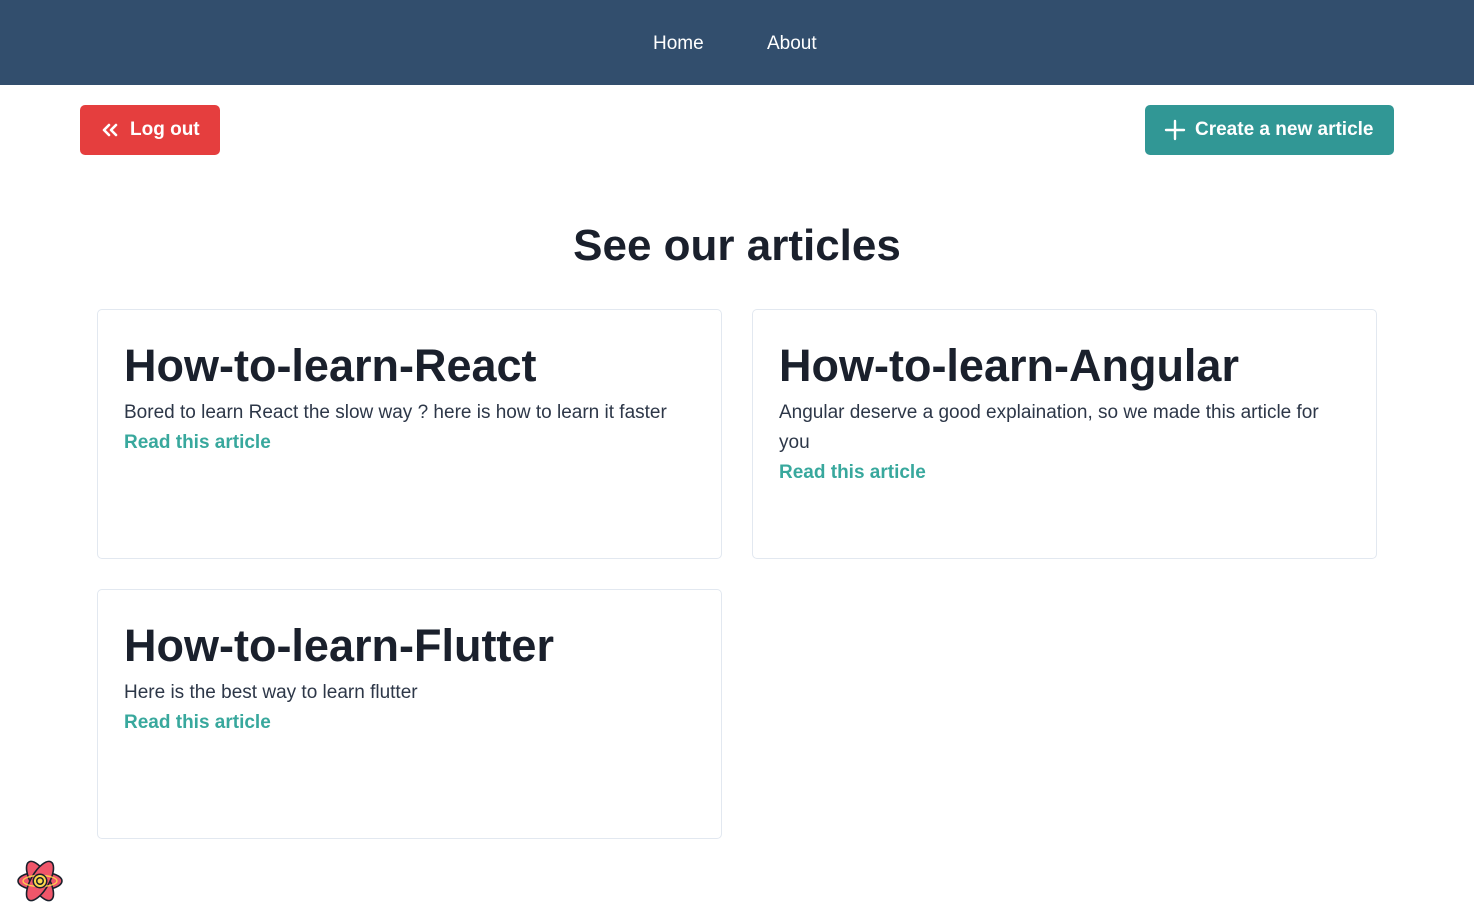 This screenshot has width=1474, height=922. I want to click on article-description: Here is the best way to learn flutter, so click(271, 692).